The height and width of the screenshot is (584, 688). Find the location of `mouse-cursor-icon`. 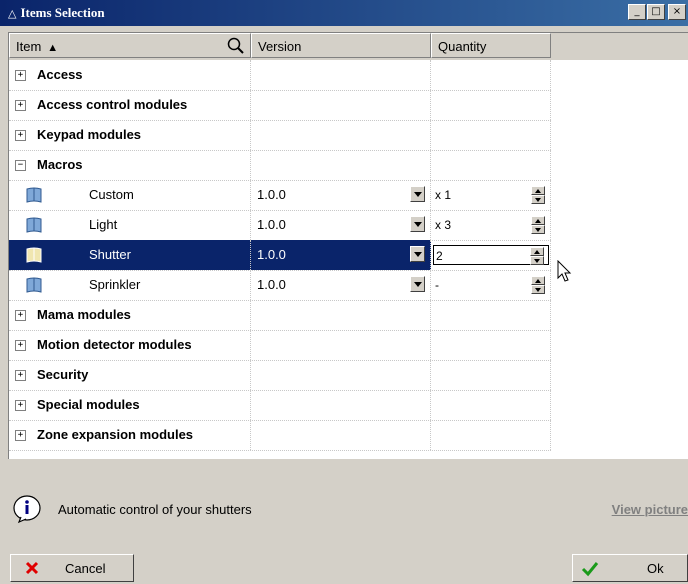

mouse-cursor-icon is located at coordinates (564, 271).